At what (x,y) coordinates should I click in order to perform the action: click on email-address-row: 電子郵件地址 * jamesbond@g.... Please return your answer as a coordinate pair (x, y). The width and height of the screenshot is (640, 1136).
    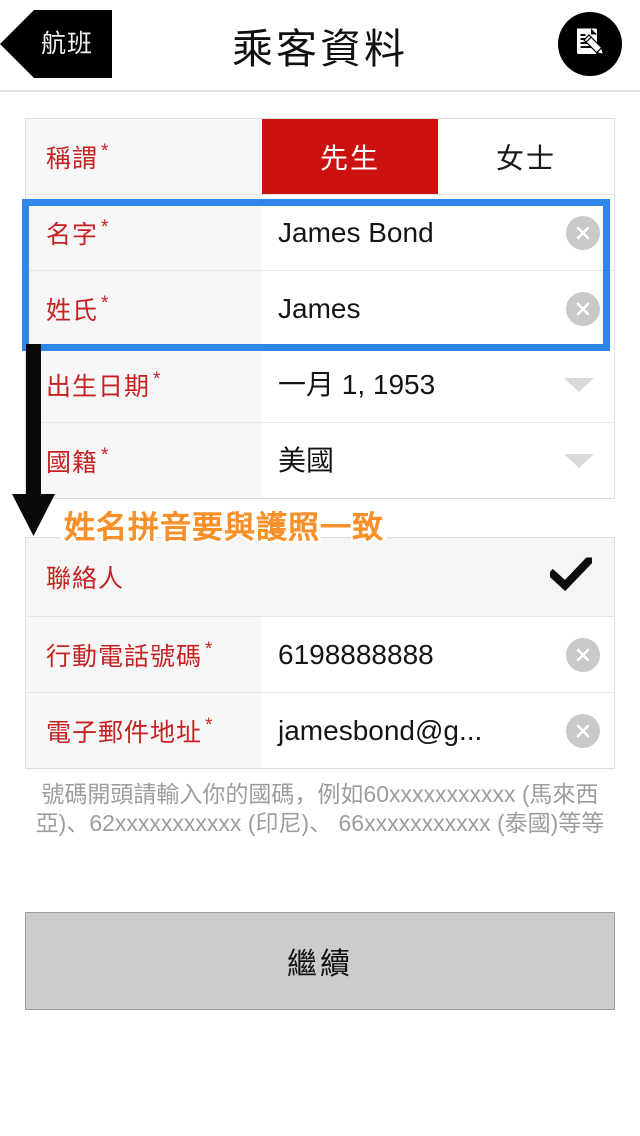
    Looking at the image, I should click on (320, 730).